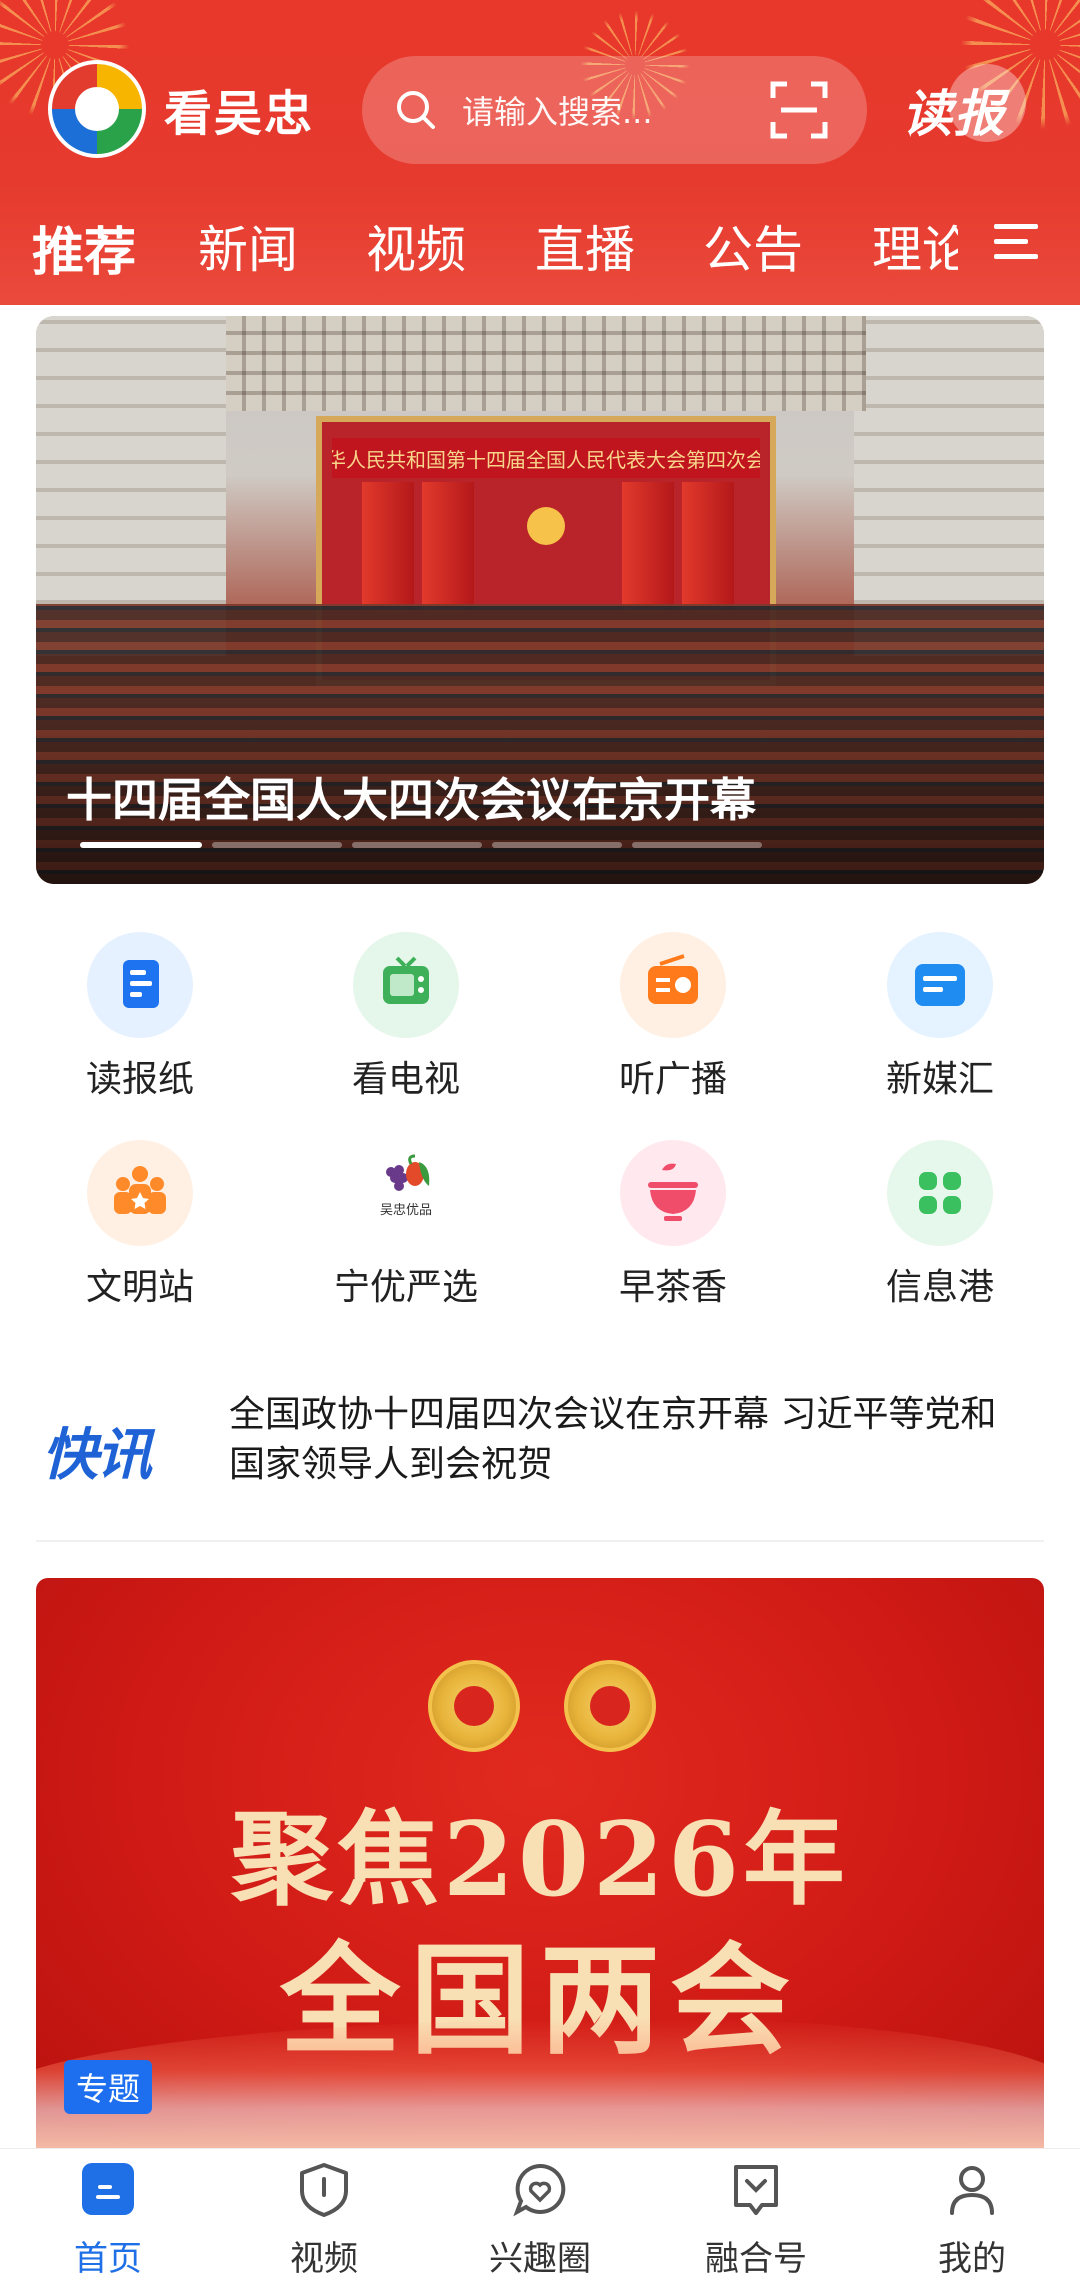  What do you see at coordinates (140, 985) in the screenshot?
I see `newspaper-icon` at bounding box center [140, 985].